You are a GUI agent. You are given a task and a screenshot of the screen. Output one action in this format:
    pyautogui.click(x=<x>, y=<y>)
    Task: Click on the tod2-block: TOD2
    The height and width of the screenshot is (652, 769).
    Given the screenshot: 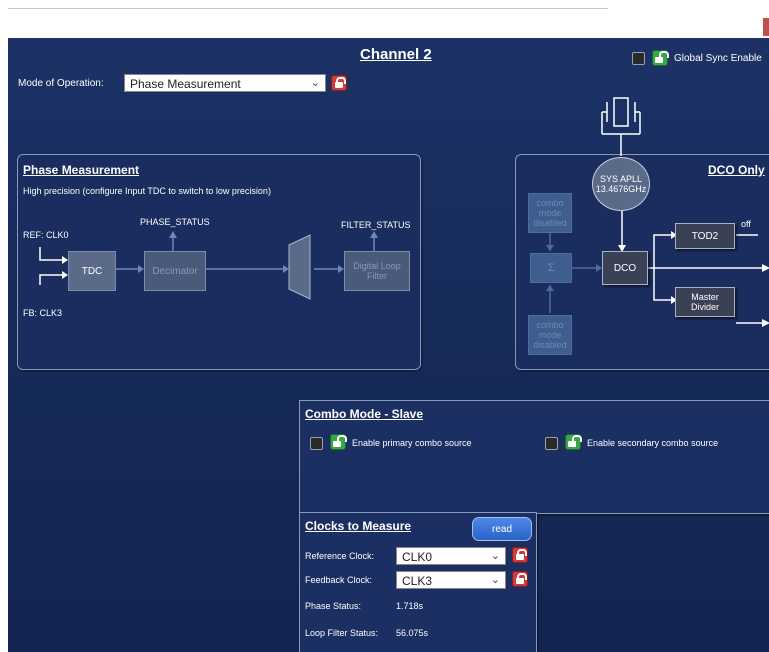 What is the action you would take?
    pyautogui.click(x=705, y=236)
    